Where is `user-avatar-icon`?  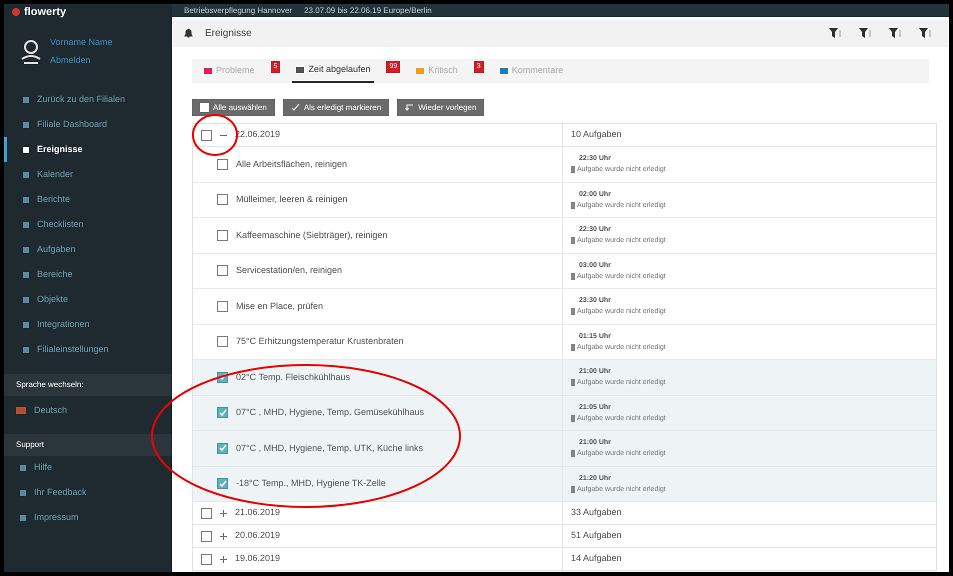 user-avatar-icon is located at coordinates (31, 51).